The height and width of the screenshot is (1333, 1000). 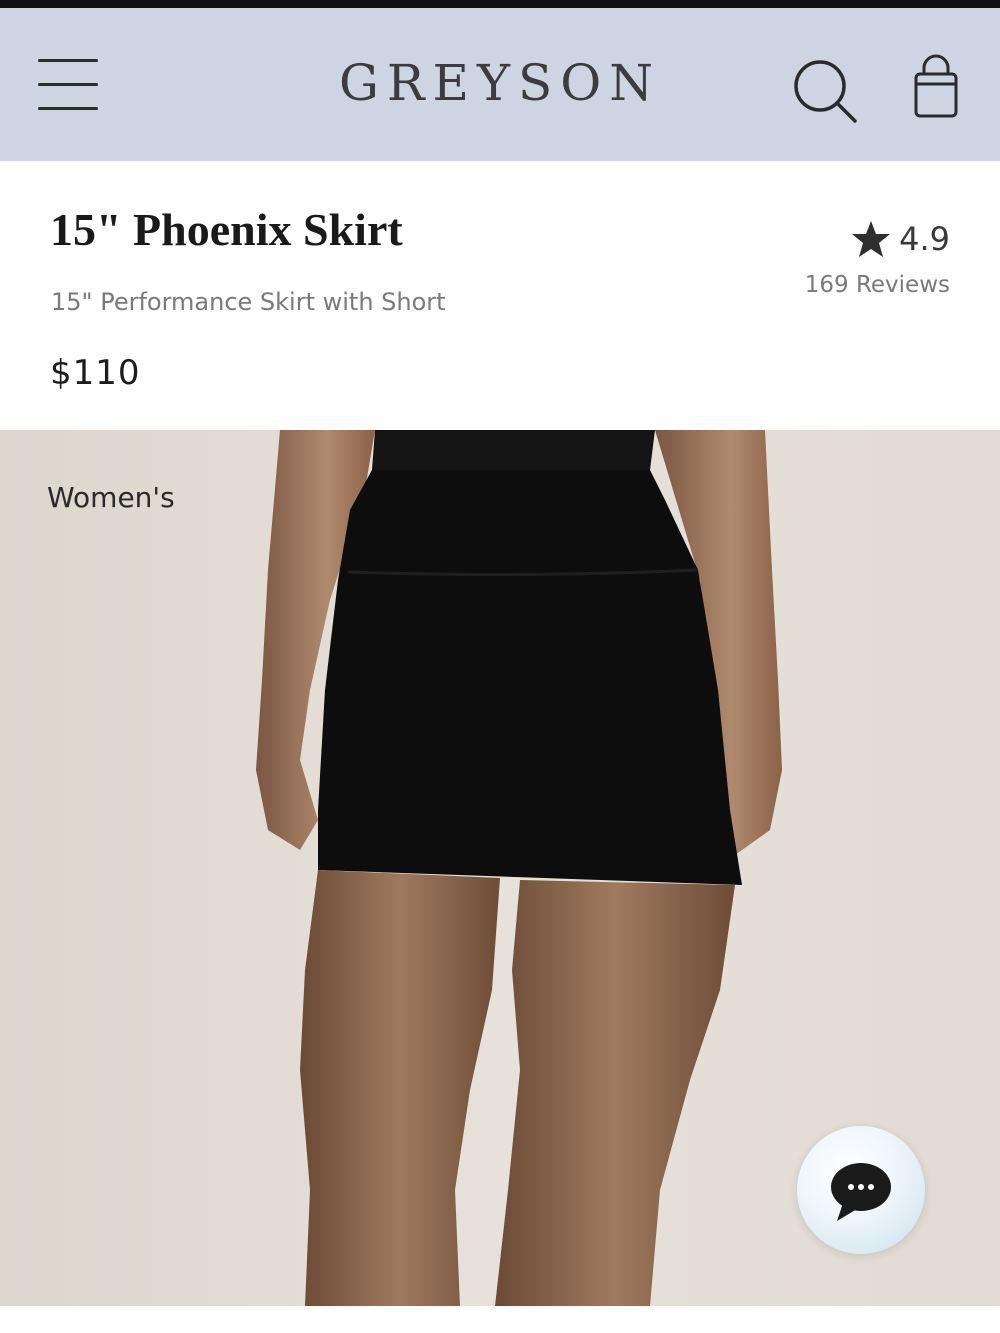 I want to click on rating-value: 4.9, so click(x=924, y=239).